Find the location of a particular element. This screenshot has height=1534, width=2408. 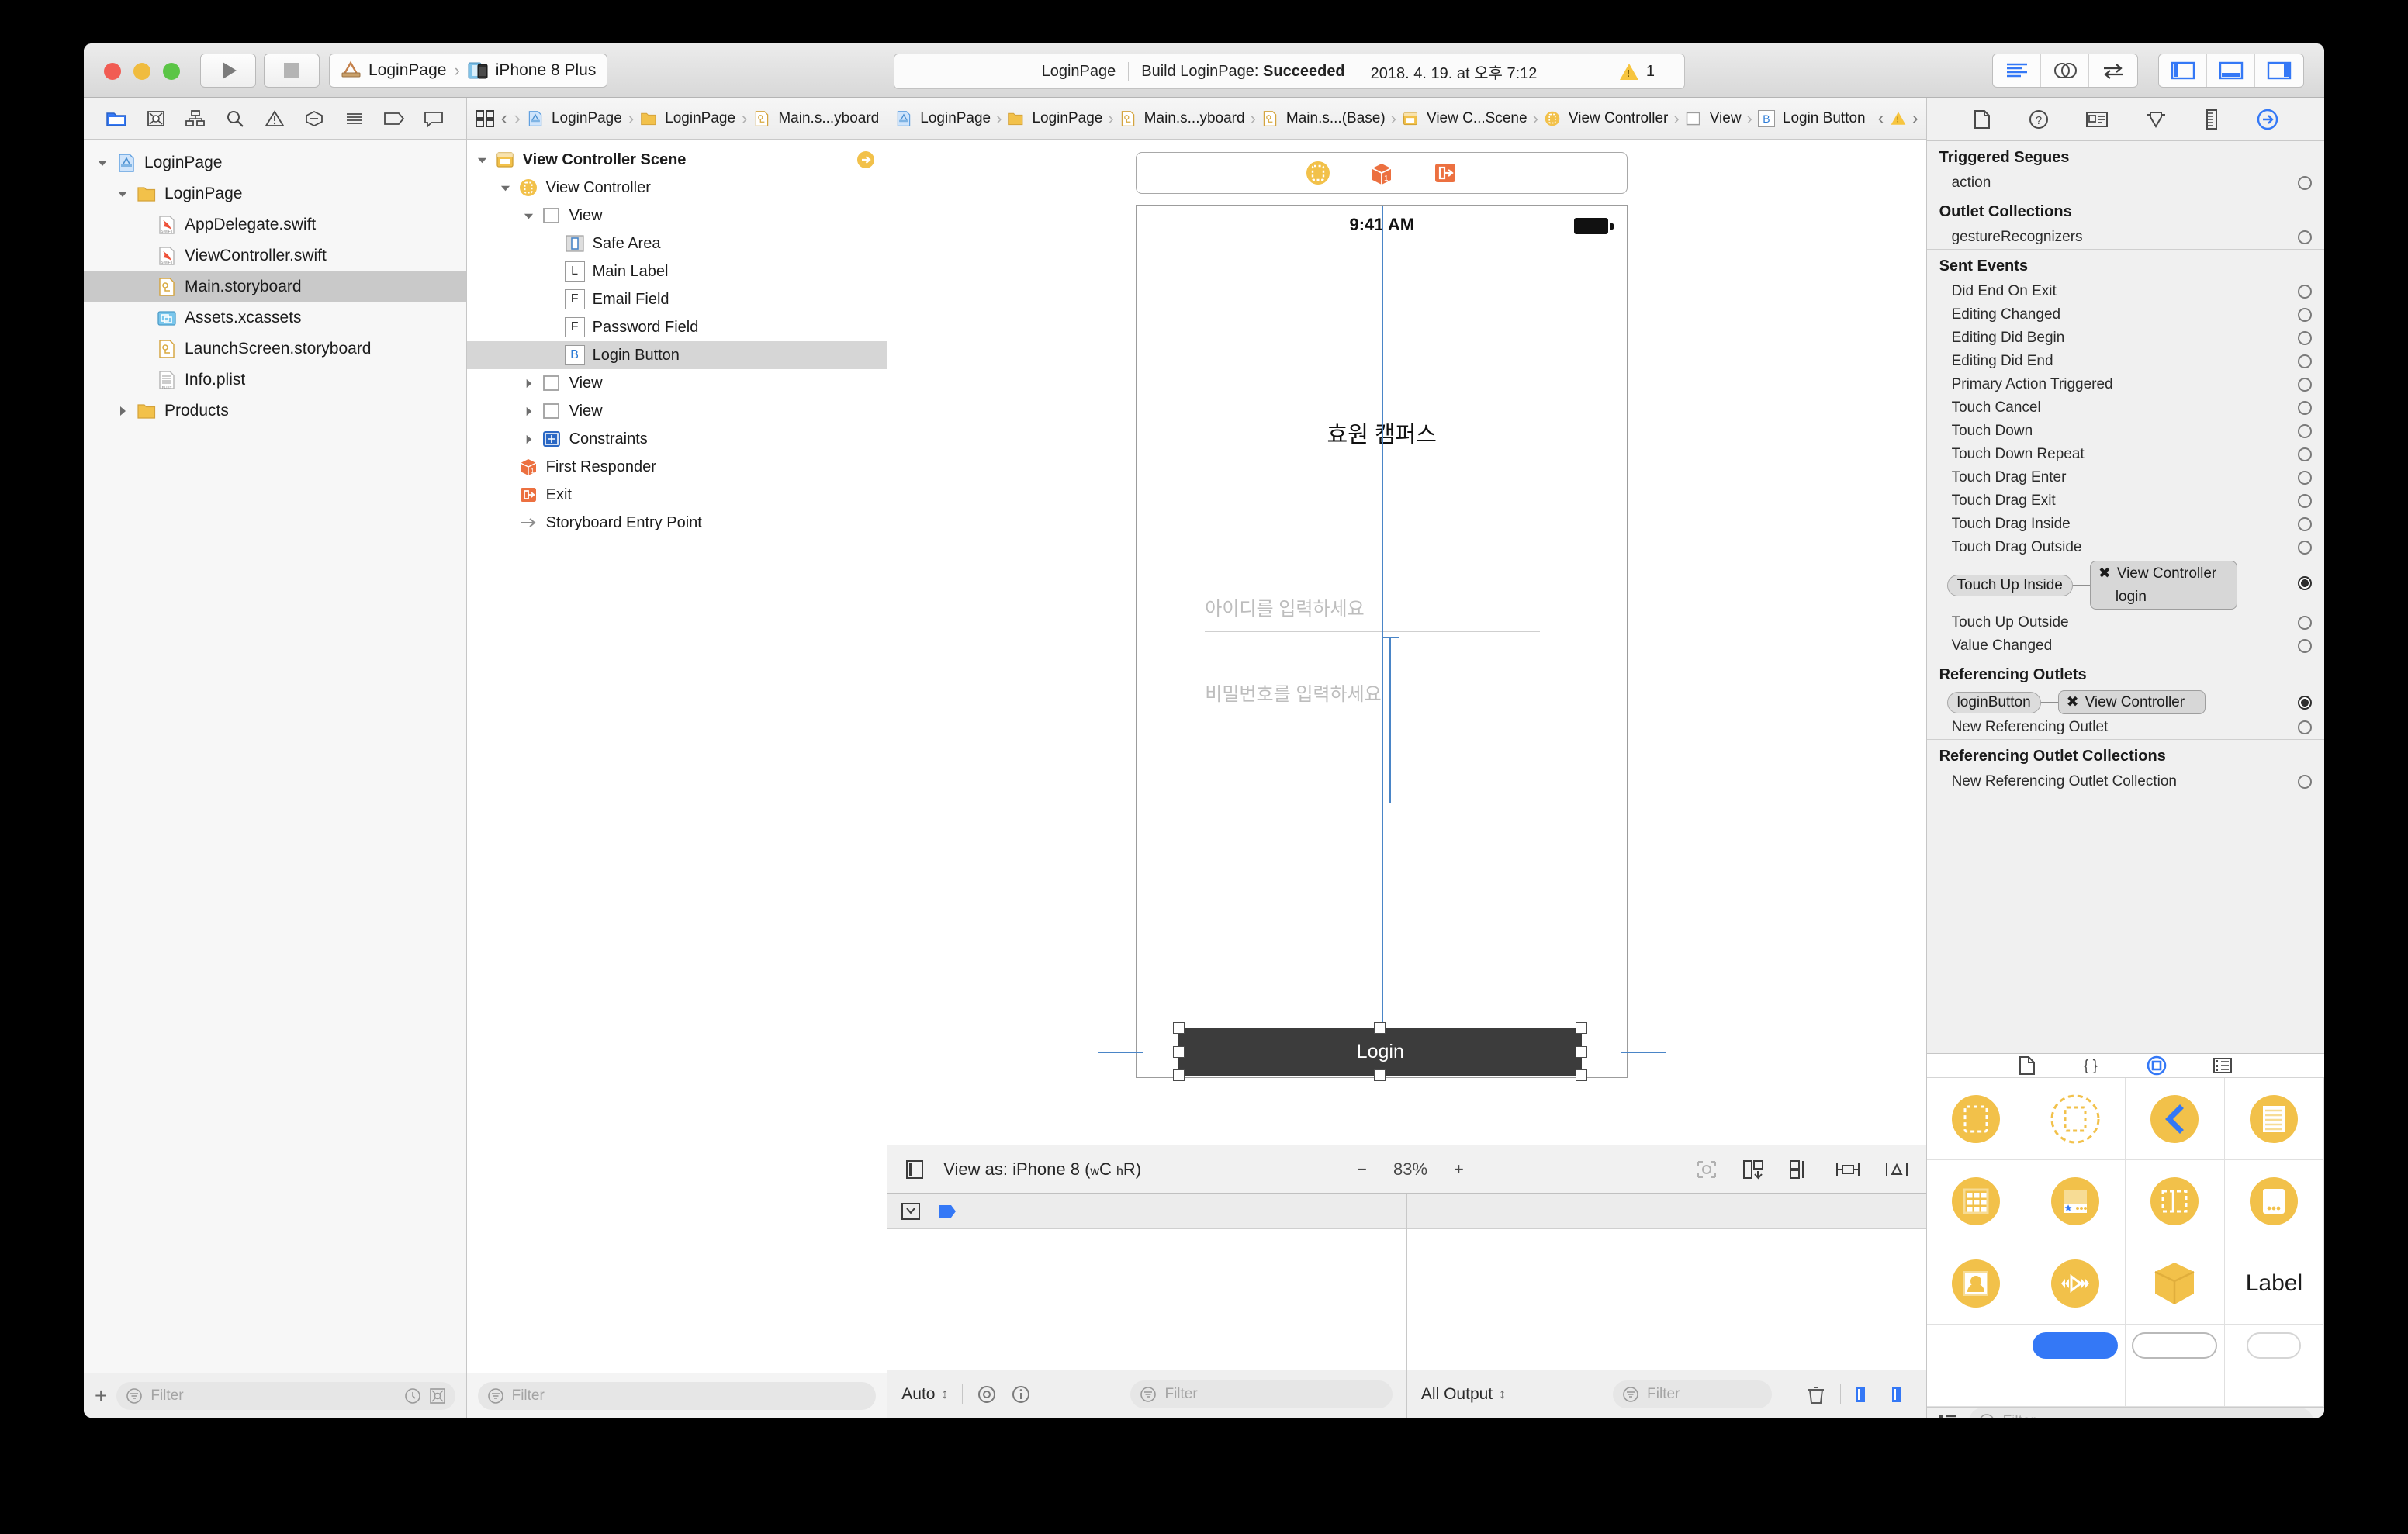

code-snippet-library-icon: { } is located at coordinates (2091, 1065).